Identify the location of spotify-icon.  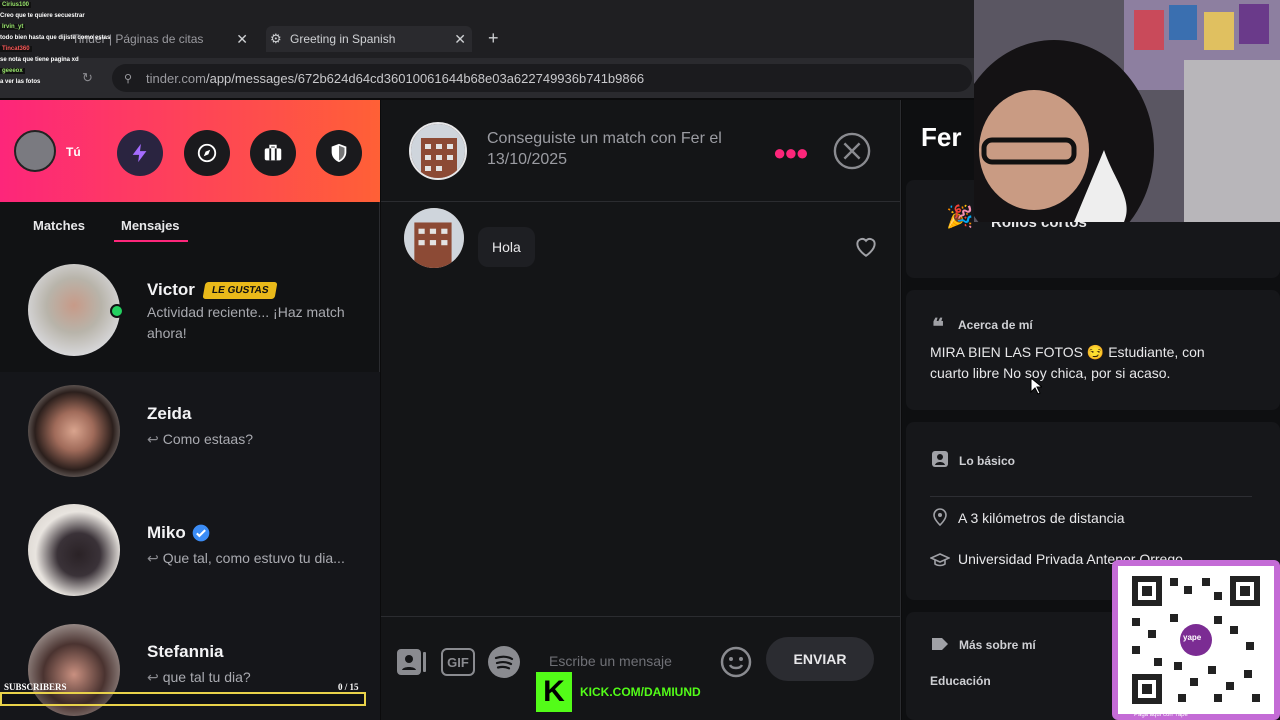
(504, 662).